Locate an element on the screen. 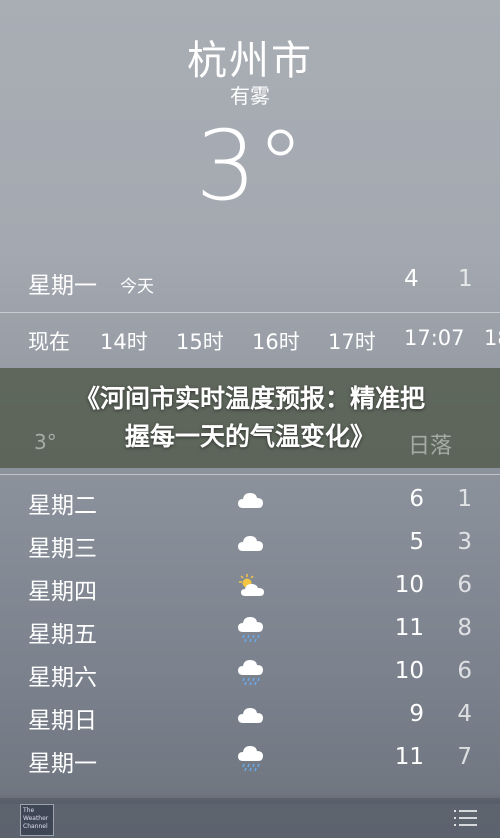  forecast-row: 星期五 11 8 is located at coordinates (250, 630).